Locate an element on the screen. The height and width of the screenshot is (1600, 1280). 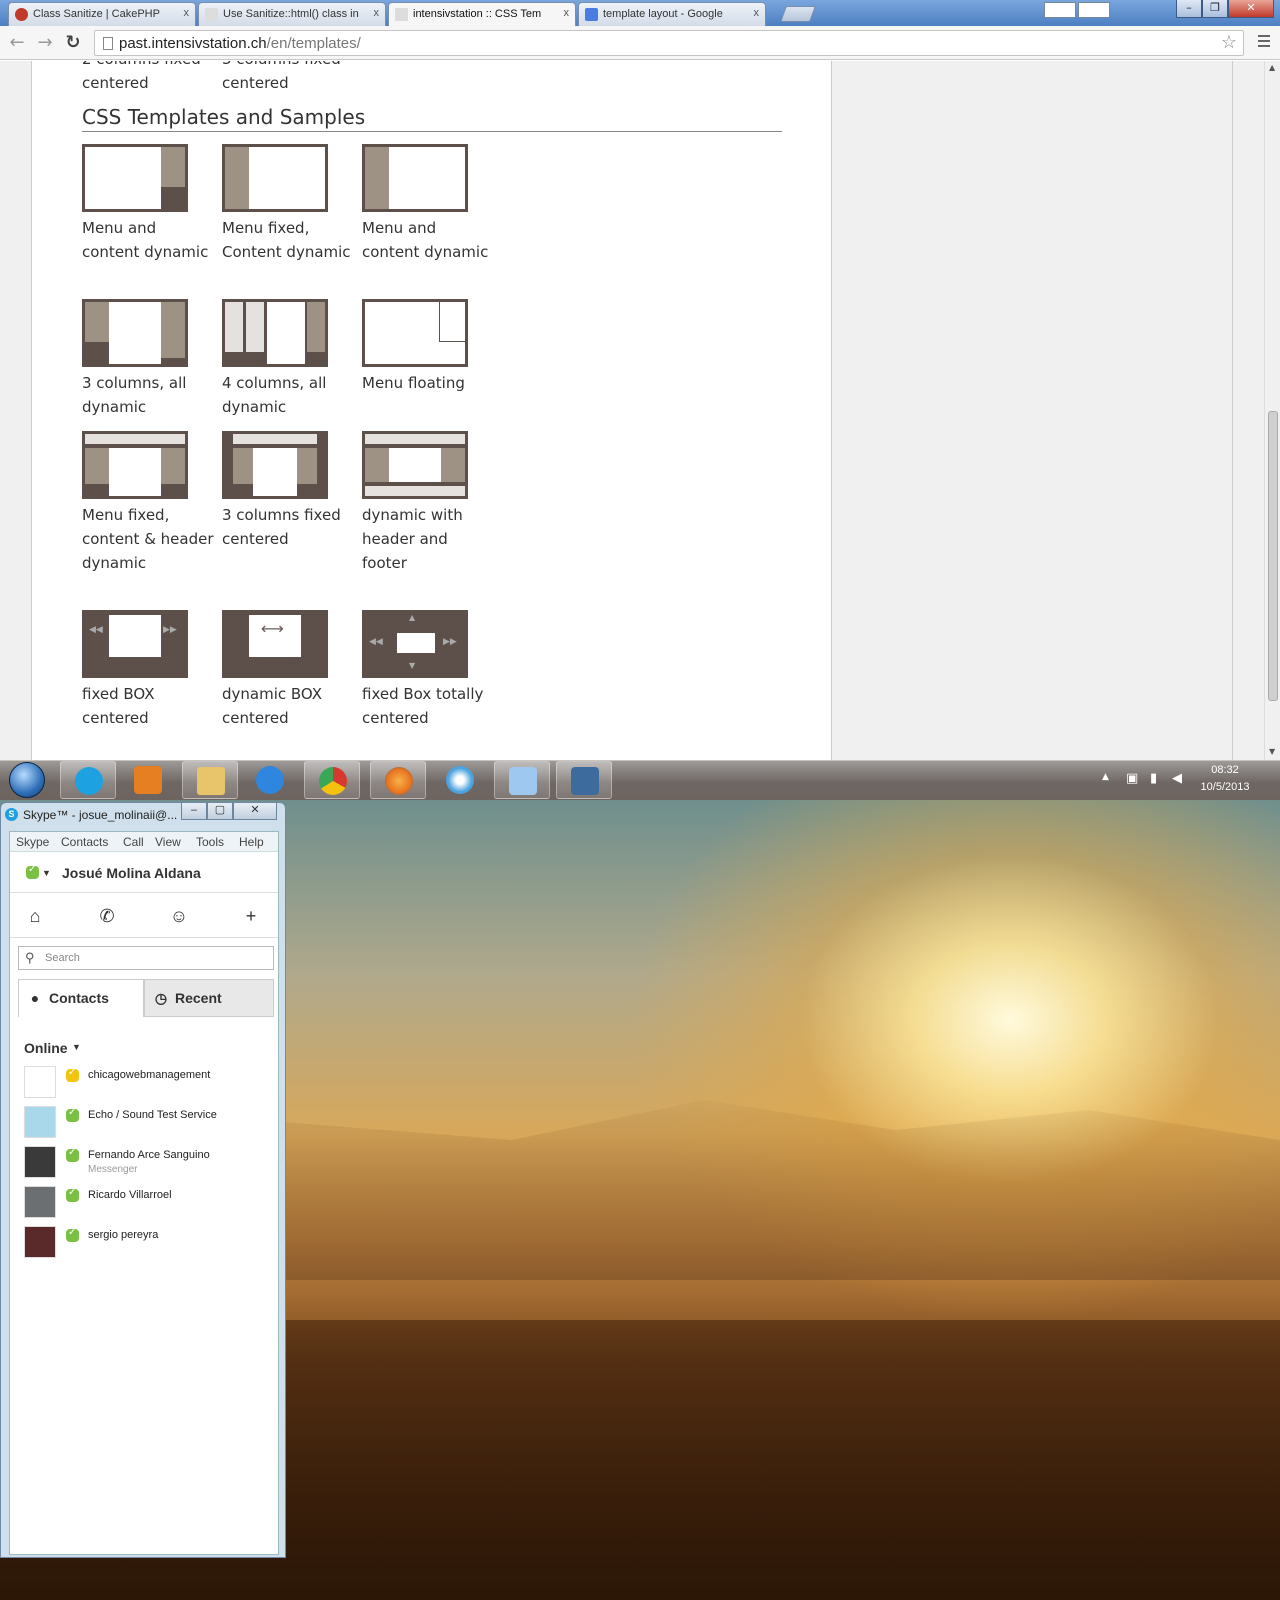
skype-close-button: ✕ is located at coordinates (255, 811).